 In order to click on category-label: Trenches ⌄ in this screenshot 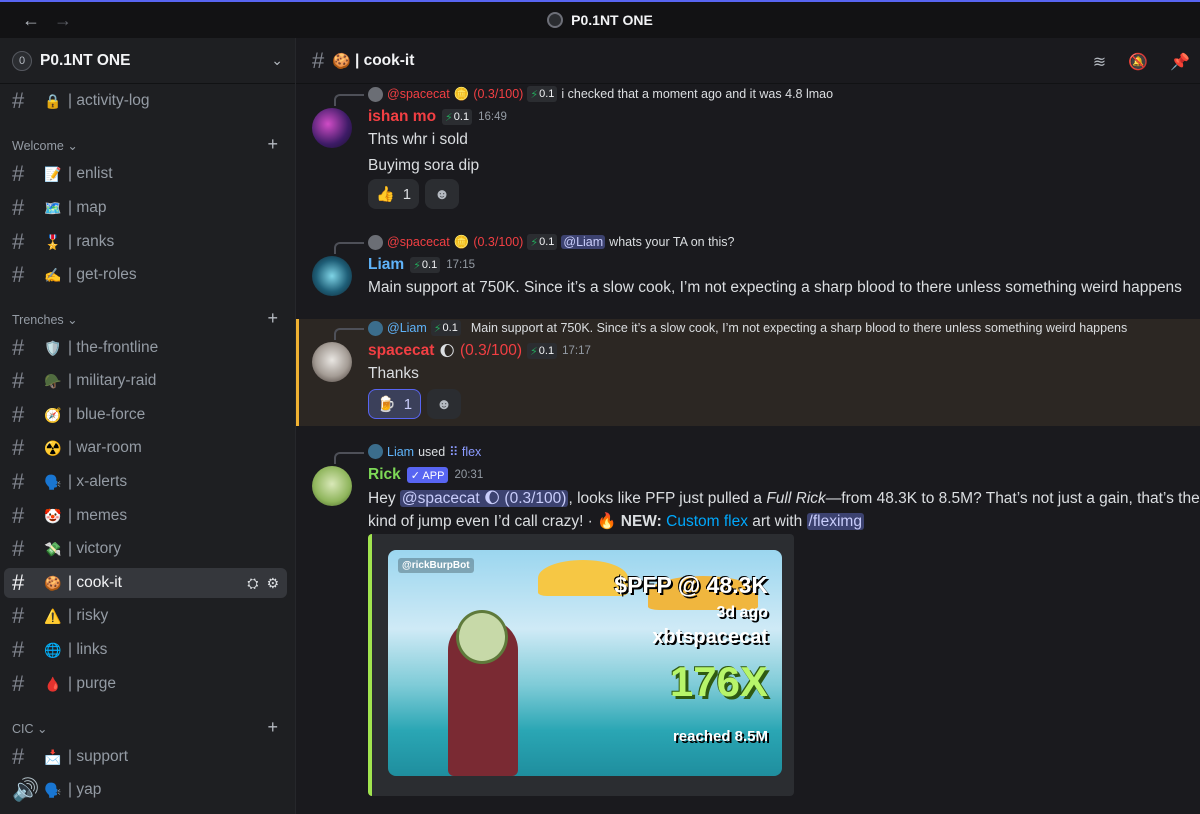, I will do `click(45, 320)`.